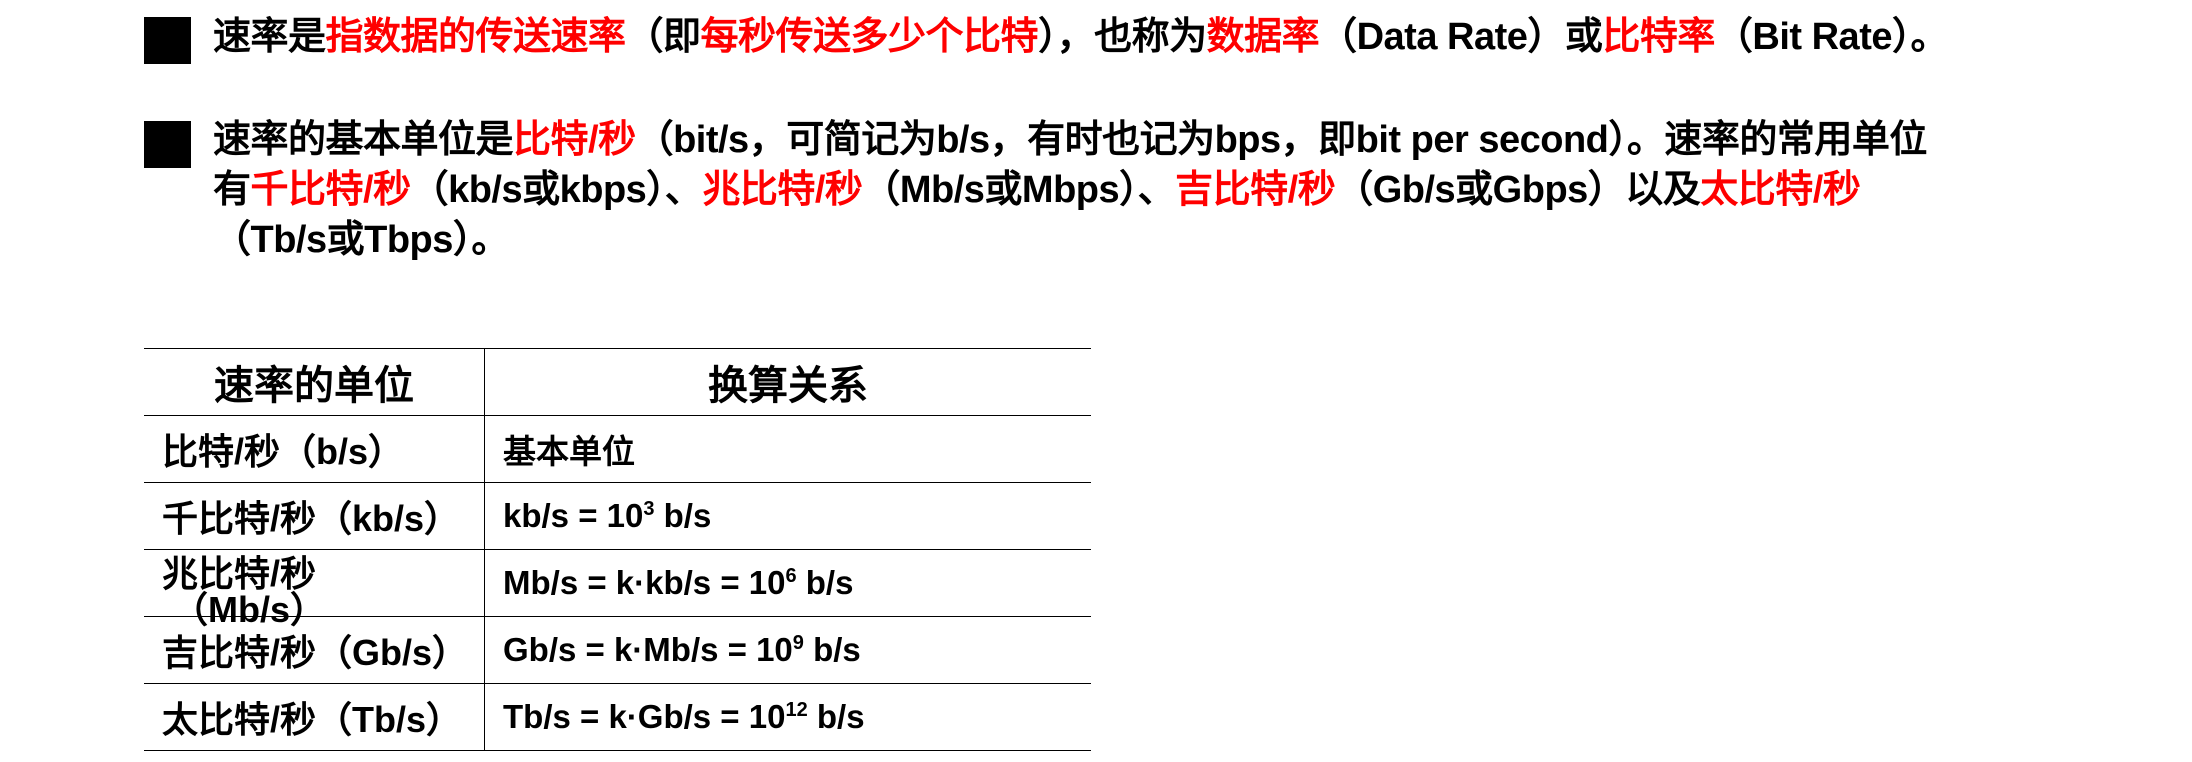 This screenshot has height=762, width=2192. What do you see at coordinates (573, 515) in the screenshot?
I see `conversion-text: kb/s = 10` at bounding box center [573, 515].